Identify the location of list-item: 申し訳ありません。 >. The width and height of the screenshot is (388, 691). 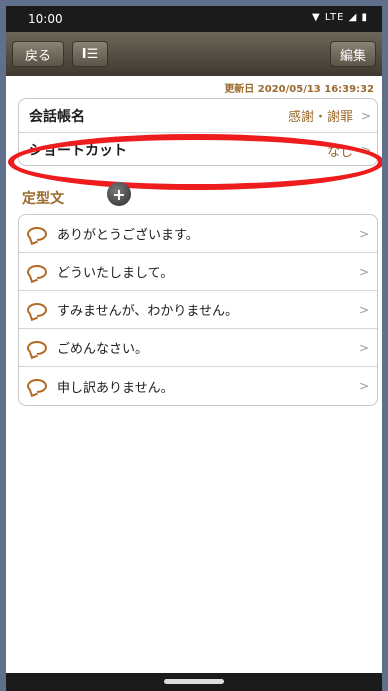
(198, 386).